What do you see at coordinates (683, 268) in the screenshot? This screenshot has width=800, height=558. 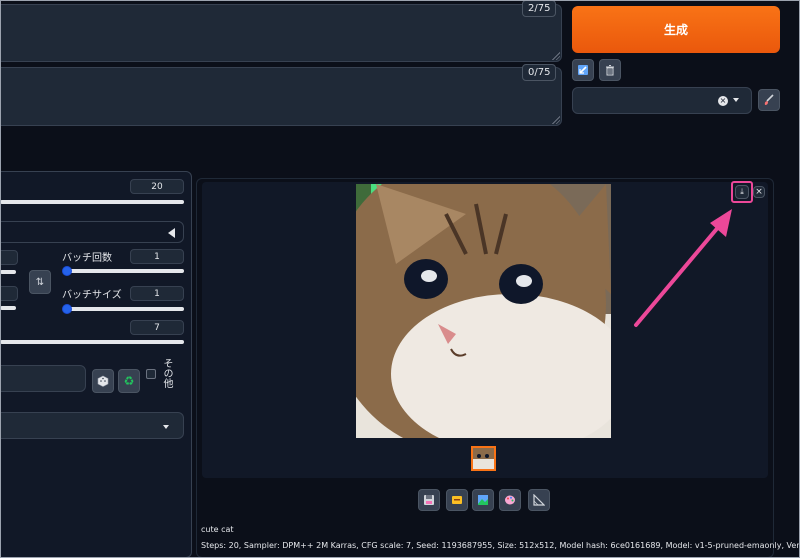 I see `annotation-arrow` at bounding box center [683, 268].